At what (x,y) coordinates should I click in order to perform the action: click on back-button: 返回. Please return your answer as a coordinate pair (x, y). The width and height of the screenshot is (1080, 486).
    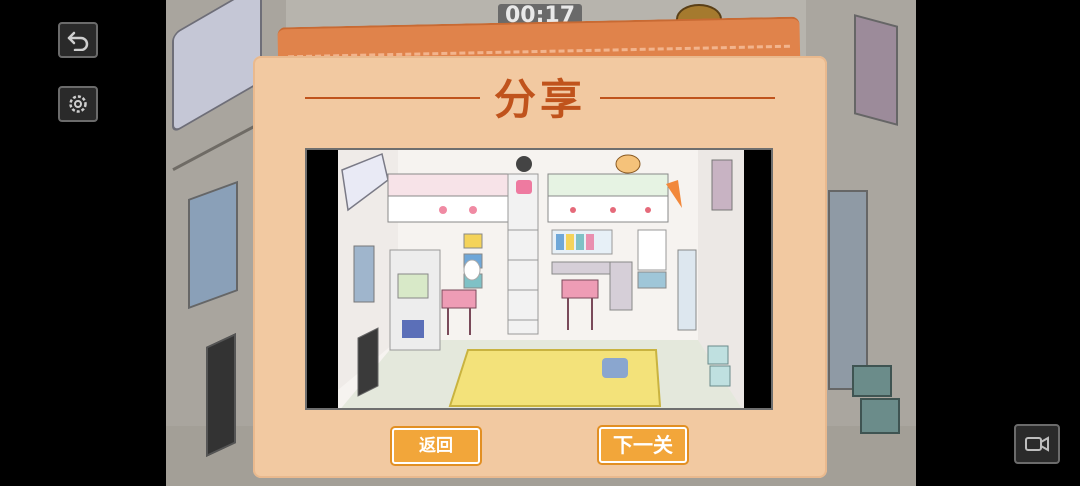
    Looking at the image, I should click on (436, 446).